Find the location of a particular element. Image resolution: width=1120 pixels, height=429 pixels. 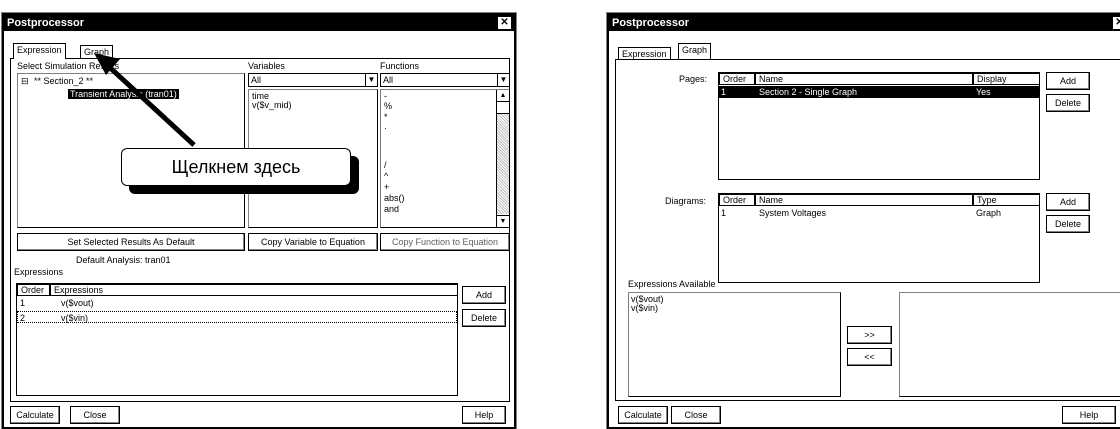

function-item: / is located at coordinates (385, 165).